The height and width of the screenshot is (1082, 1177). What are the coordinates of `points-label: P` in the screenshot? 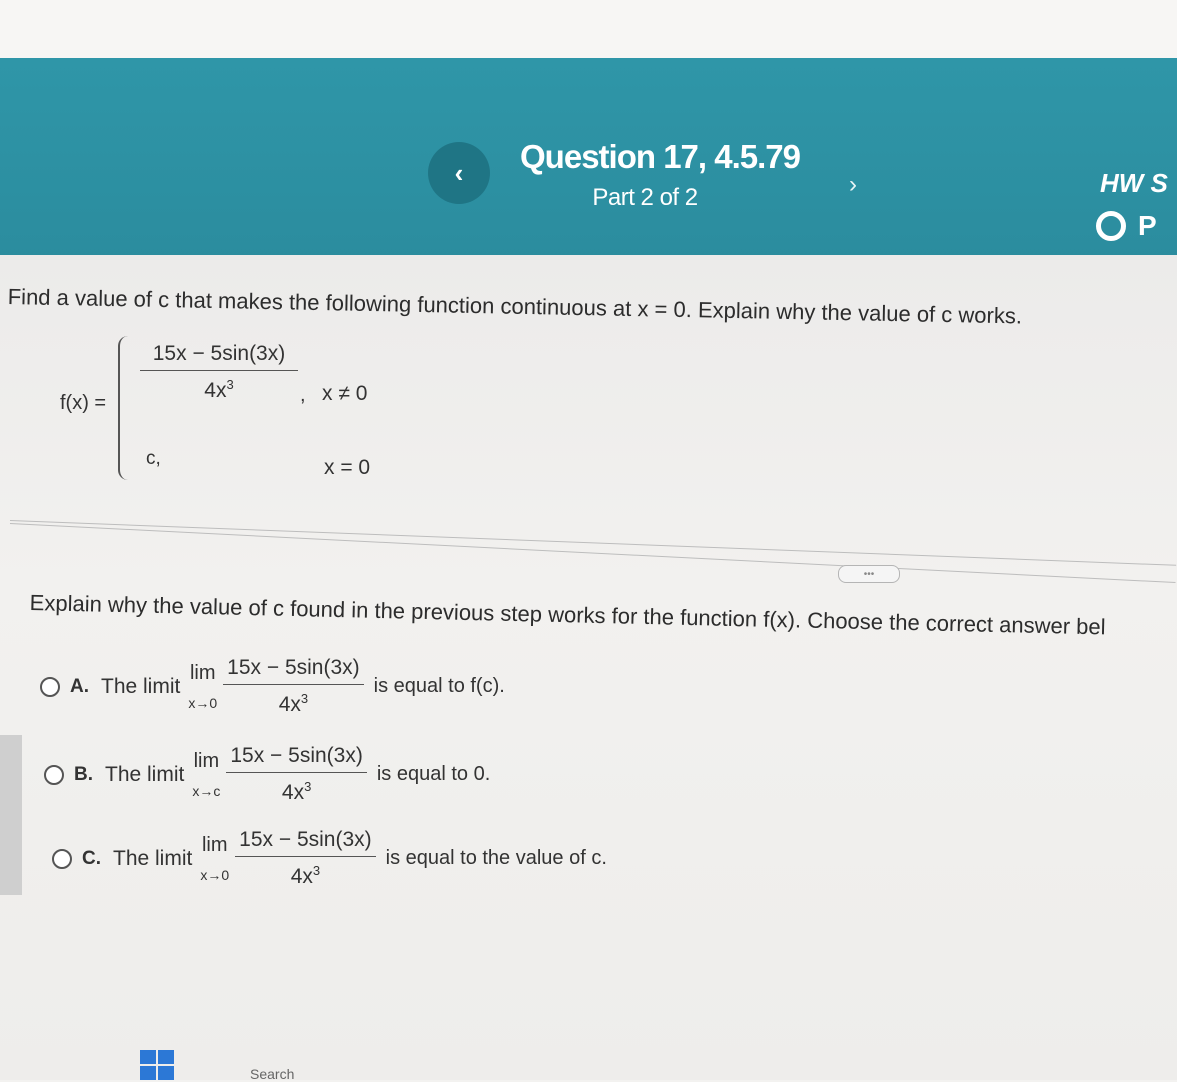 It's located at (1147, 225).